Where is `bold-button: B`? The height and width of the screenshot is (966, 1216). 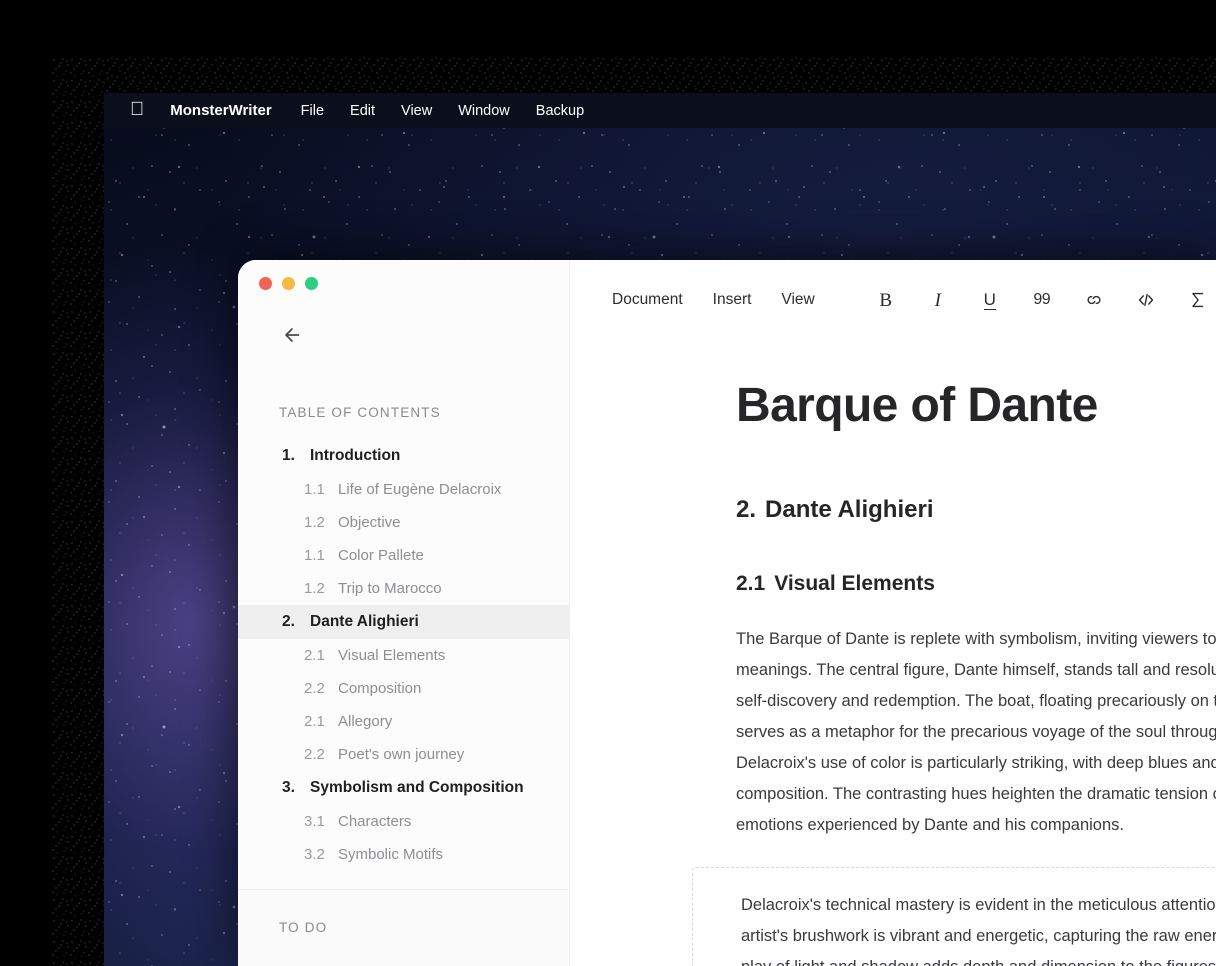
bold-button: B is located at coordinates (886, 300).